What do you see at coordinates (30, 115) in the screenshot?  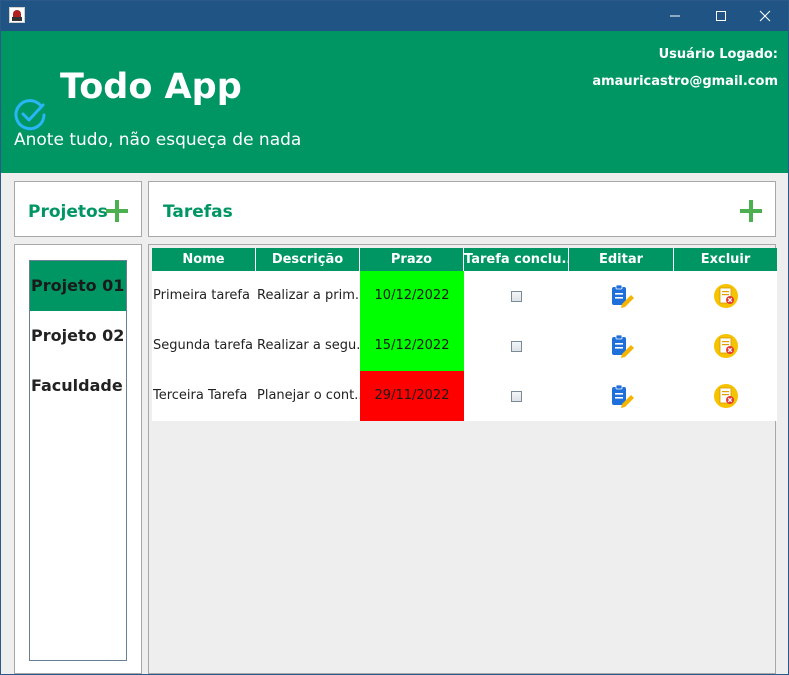 I see `check-circle-icon` at bounding box center [30, 115].